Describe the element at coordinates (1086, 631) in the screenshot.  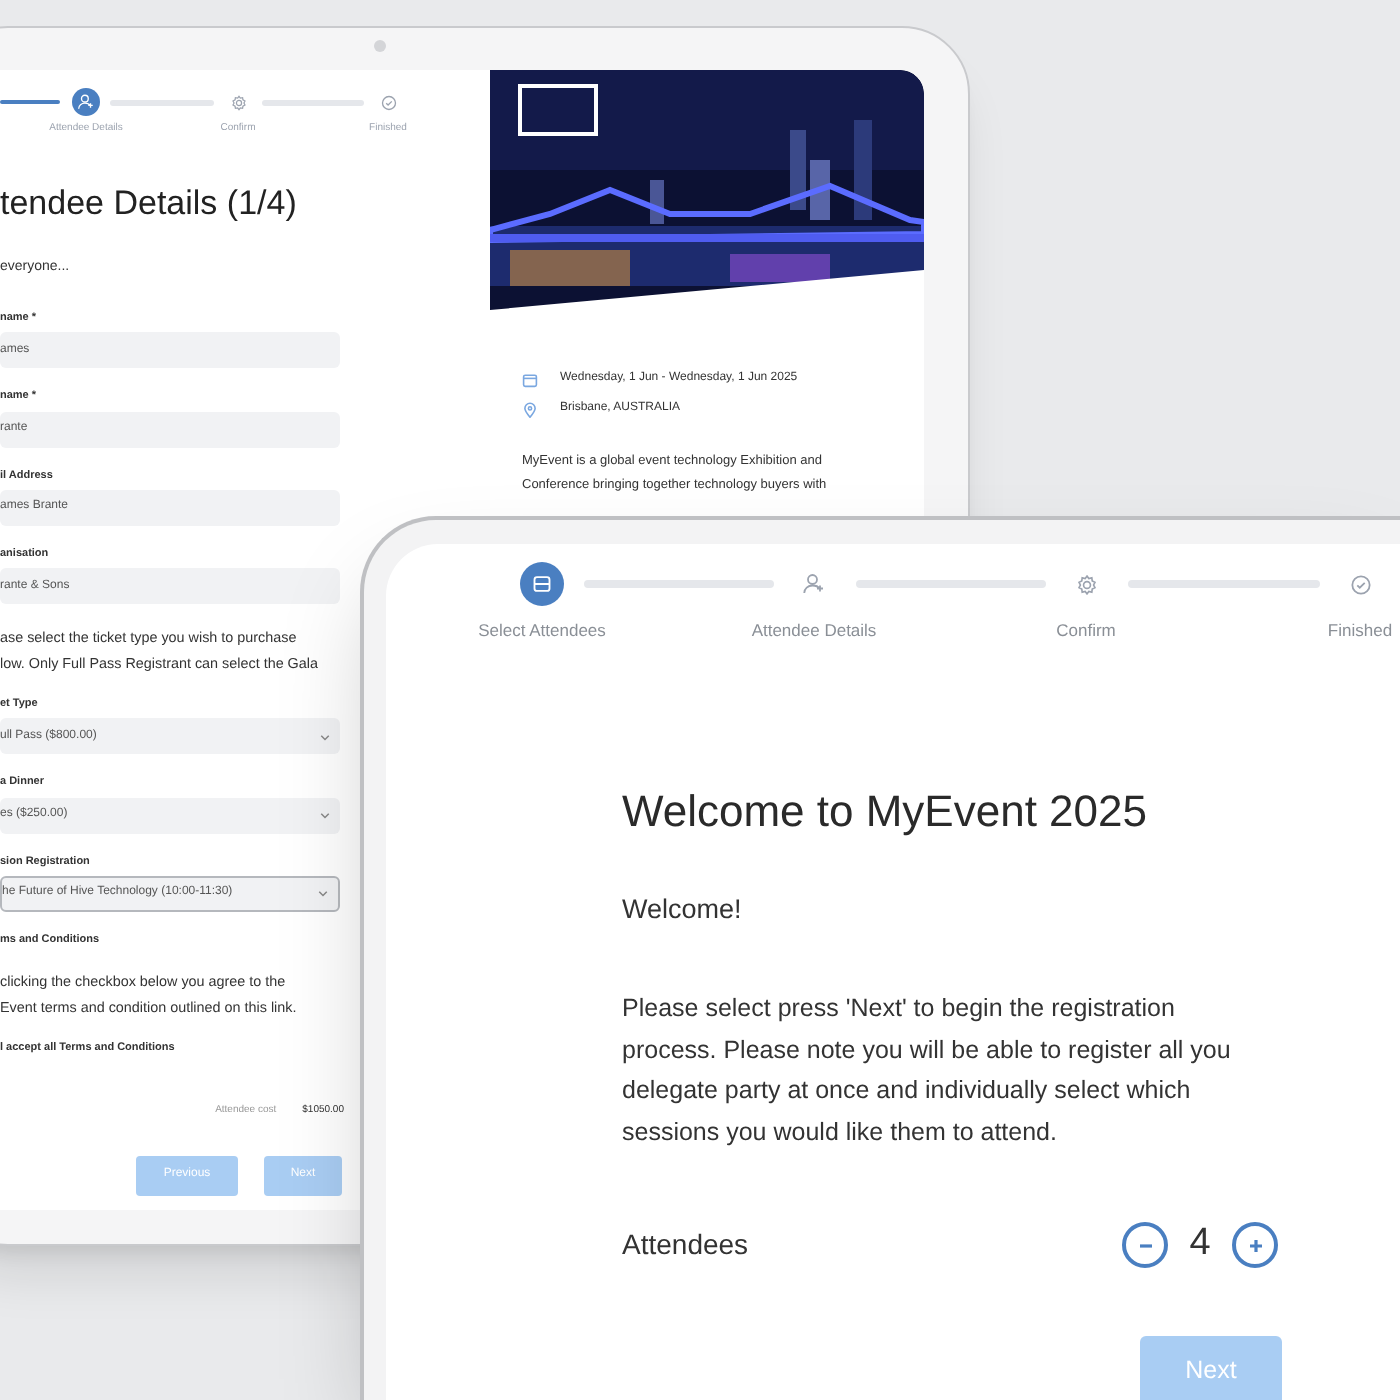
I see `step-label: Confirm` at that location.